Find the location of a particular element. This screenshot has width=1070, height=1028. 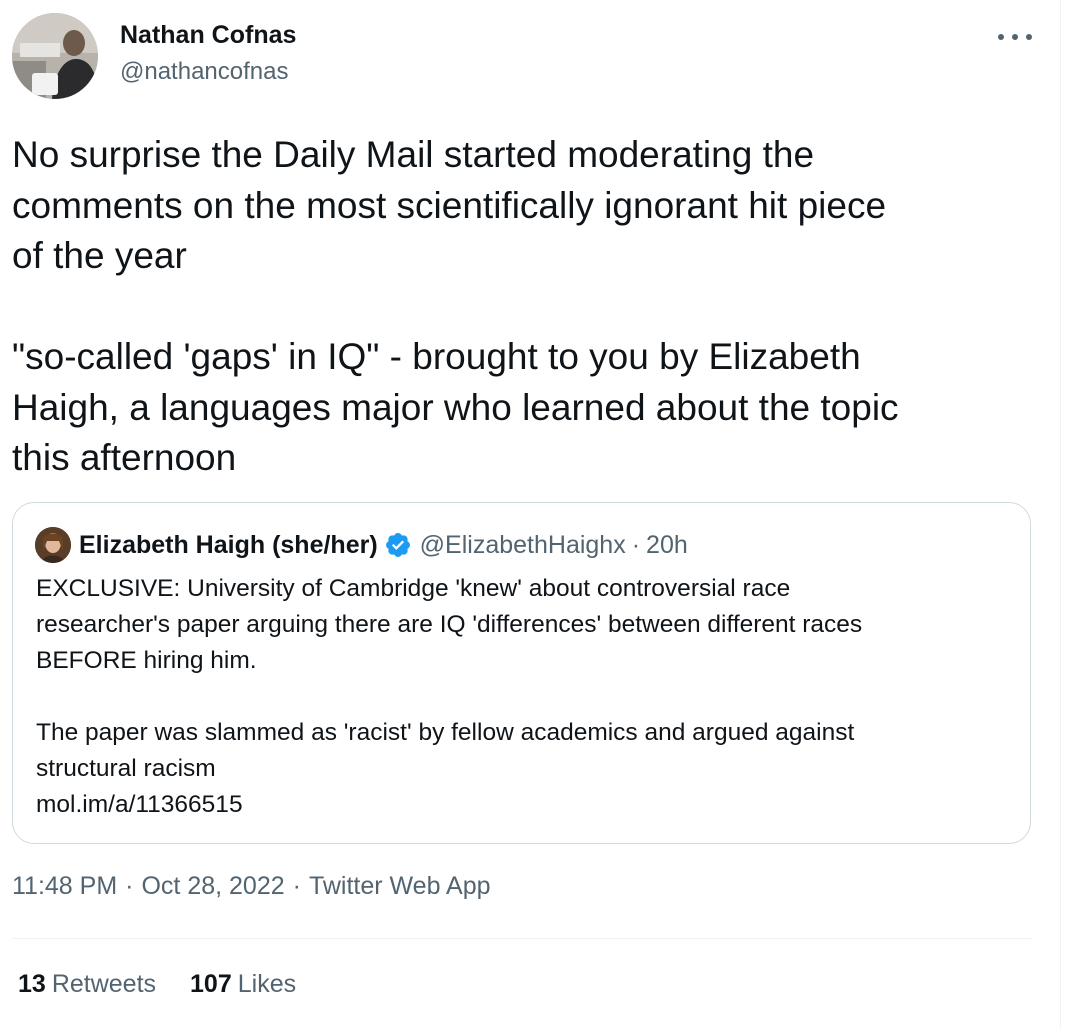

avatar-photo is located at coordinates (55, 56).